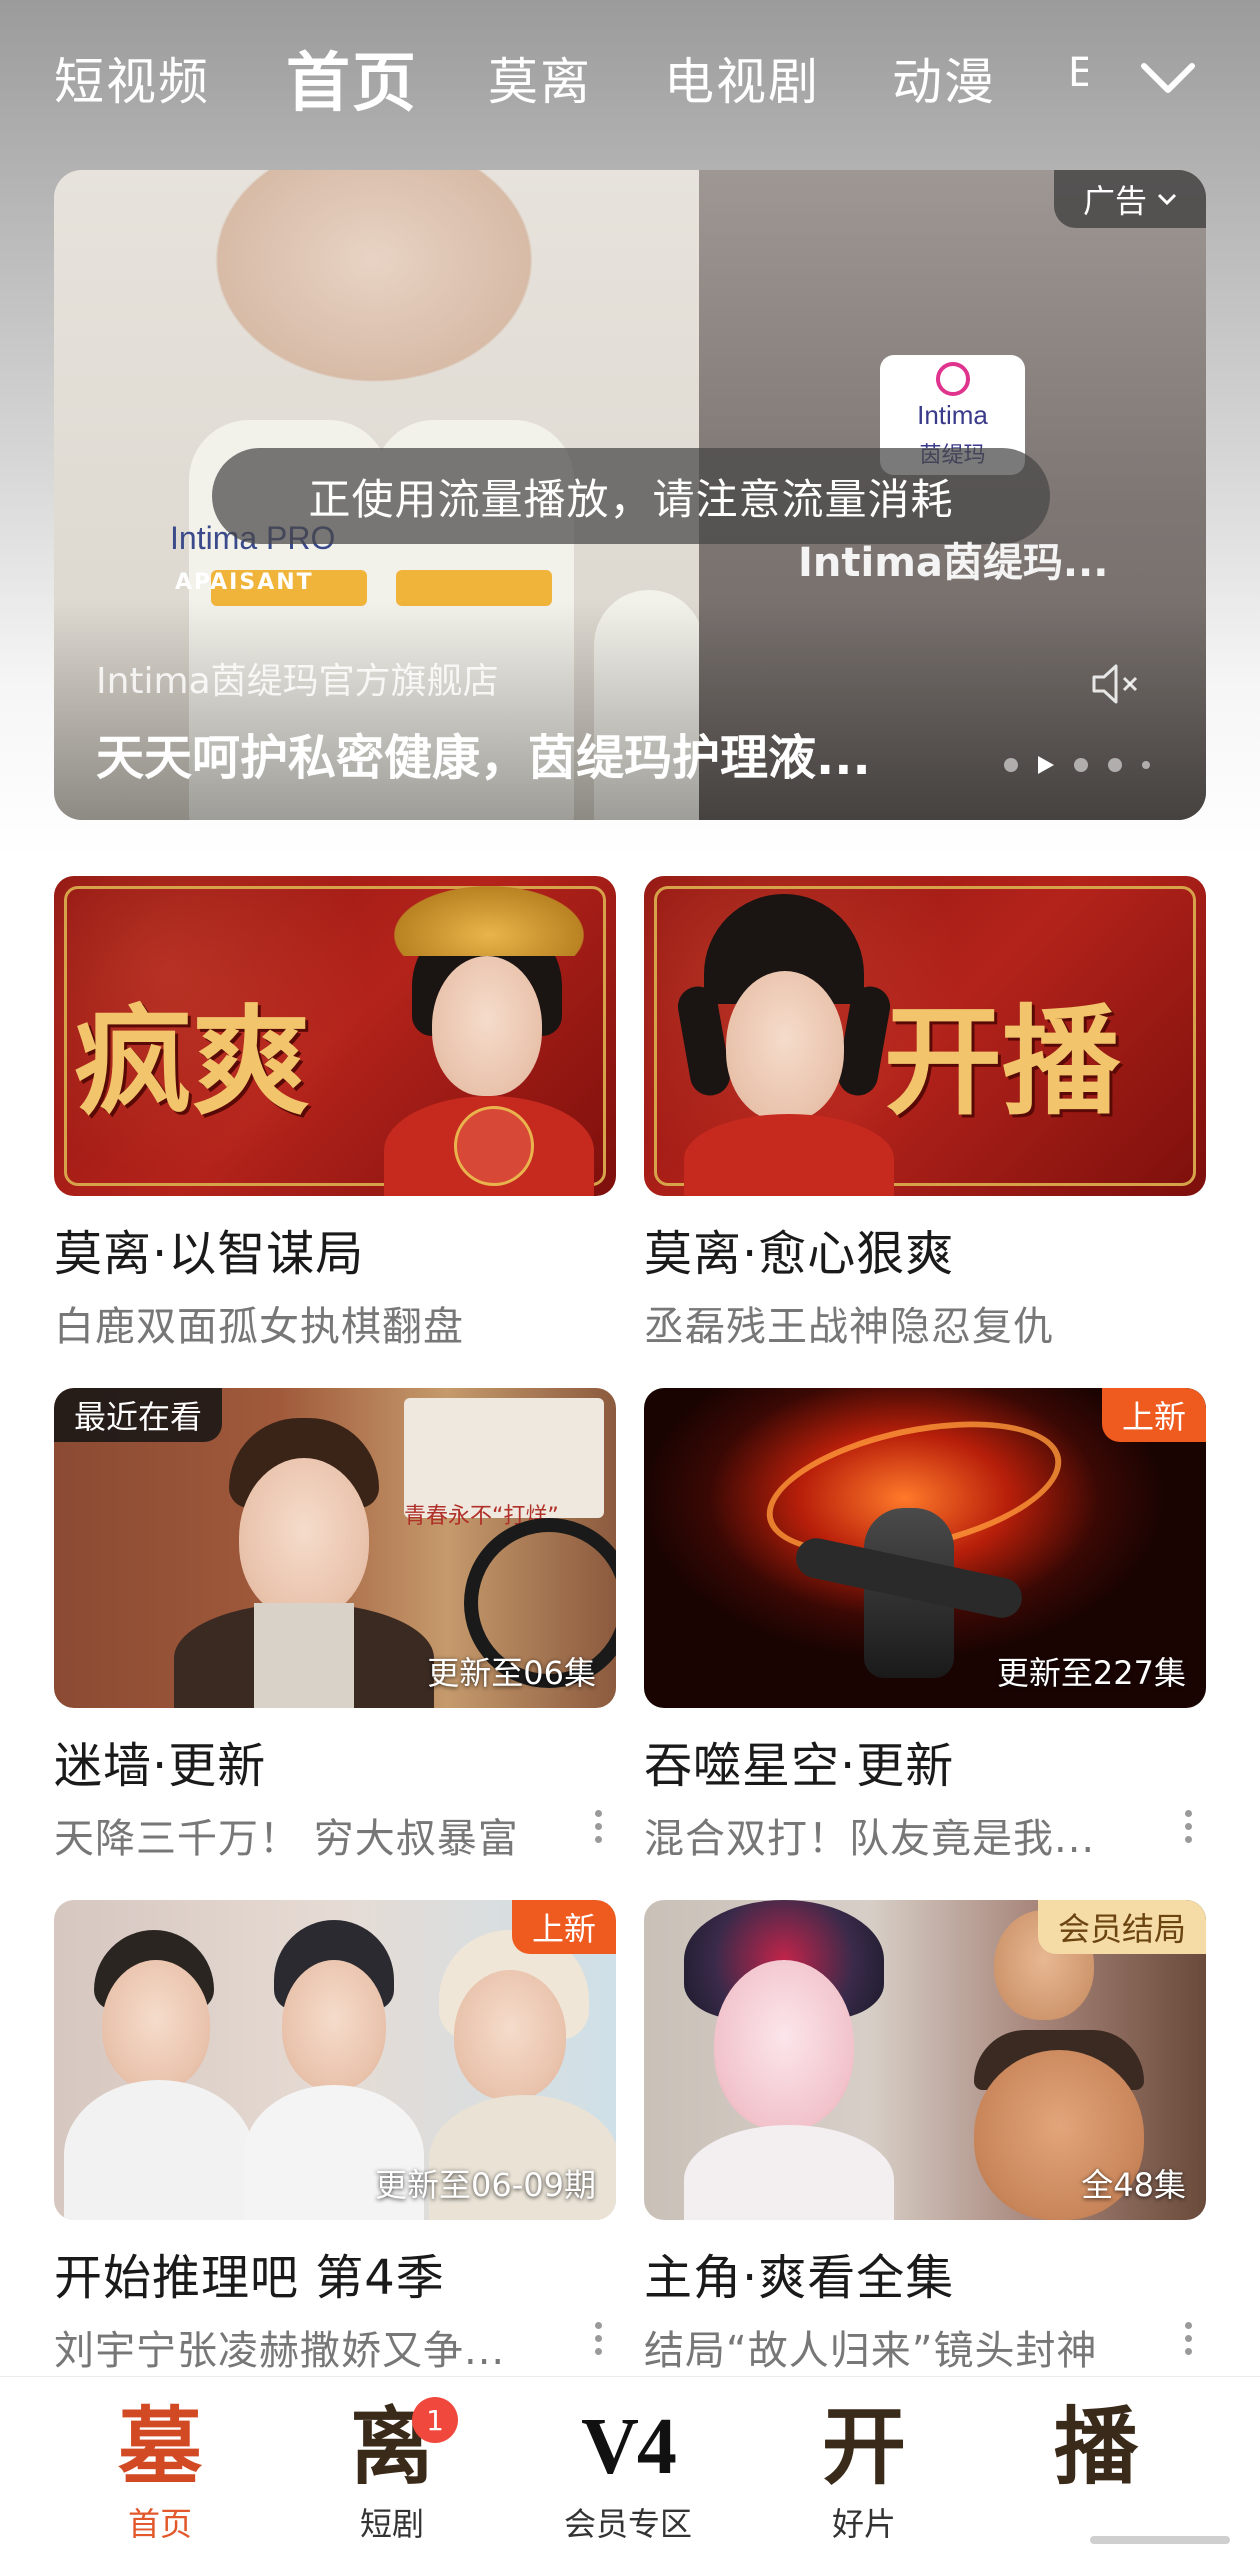  I want to click on video-thumbnail: 上新 更新至06-09期, so click(335, 2060).